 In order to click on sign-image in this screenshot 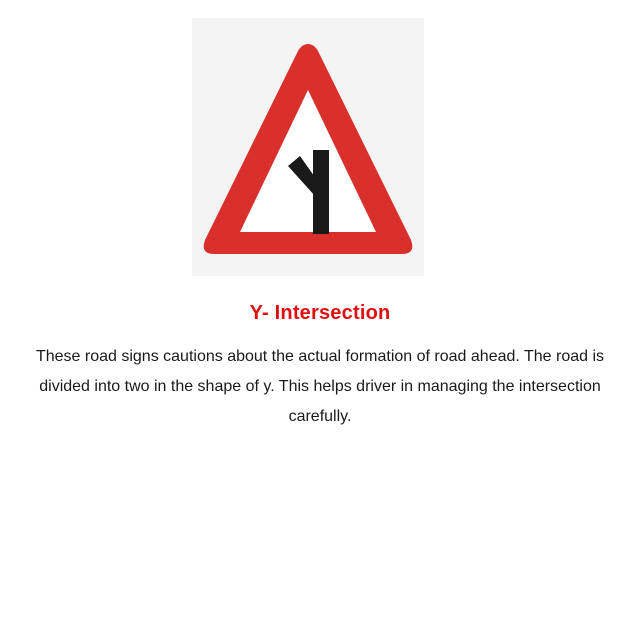, I will do `click(308, 147)`.